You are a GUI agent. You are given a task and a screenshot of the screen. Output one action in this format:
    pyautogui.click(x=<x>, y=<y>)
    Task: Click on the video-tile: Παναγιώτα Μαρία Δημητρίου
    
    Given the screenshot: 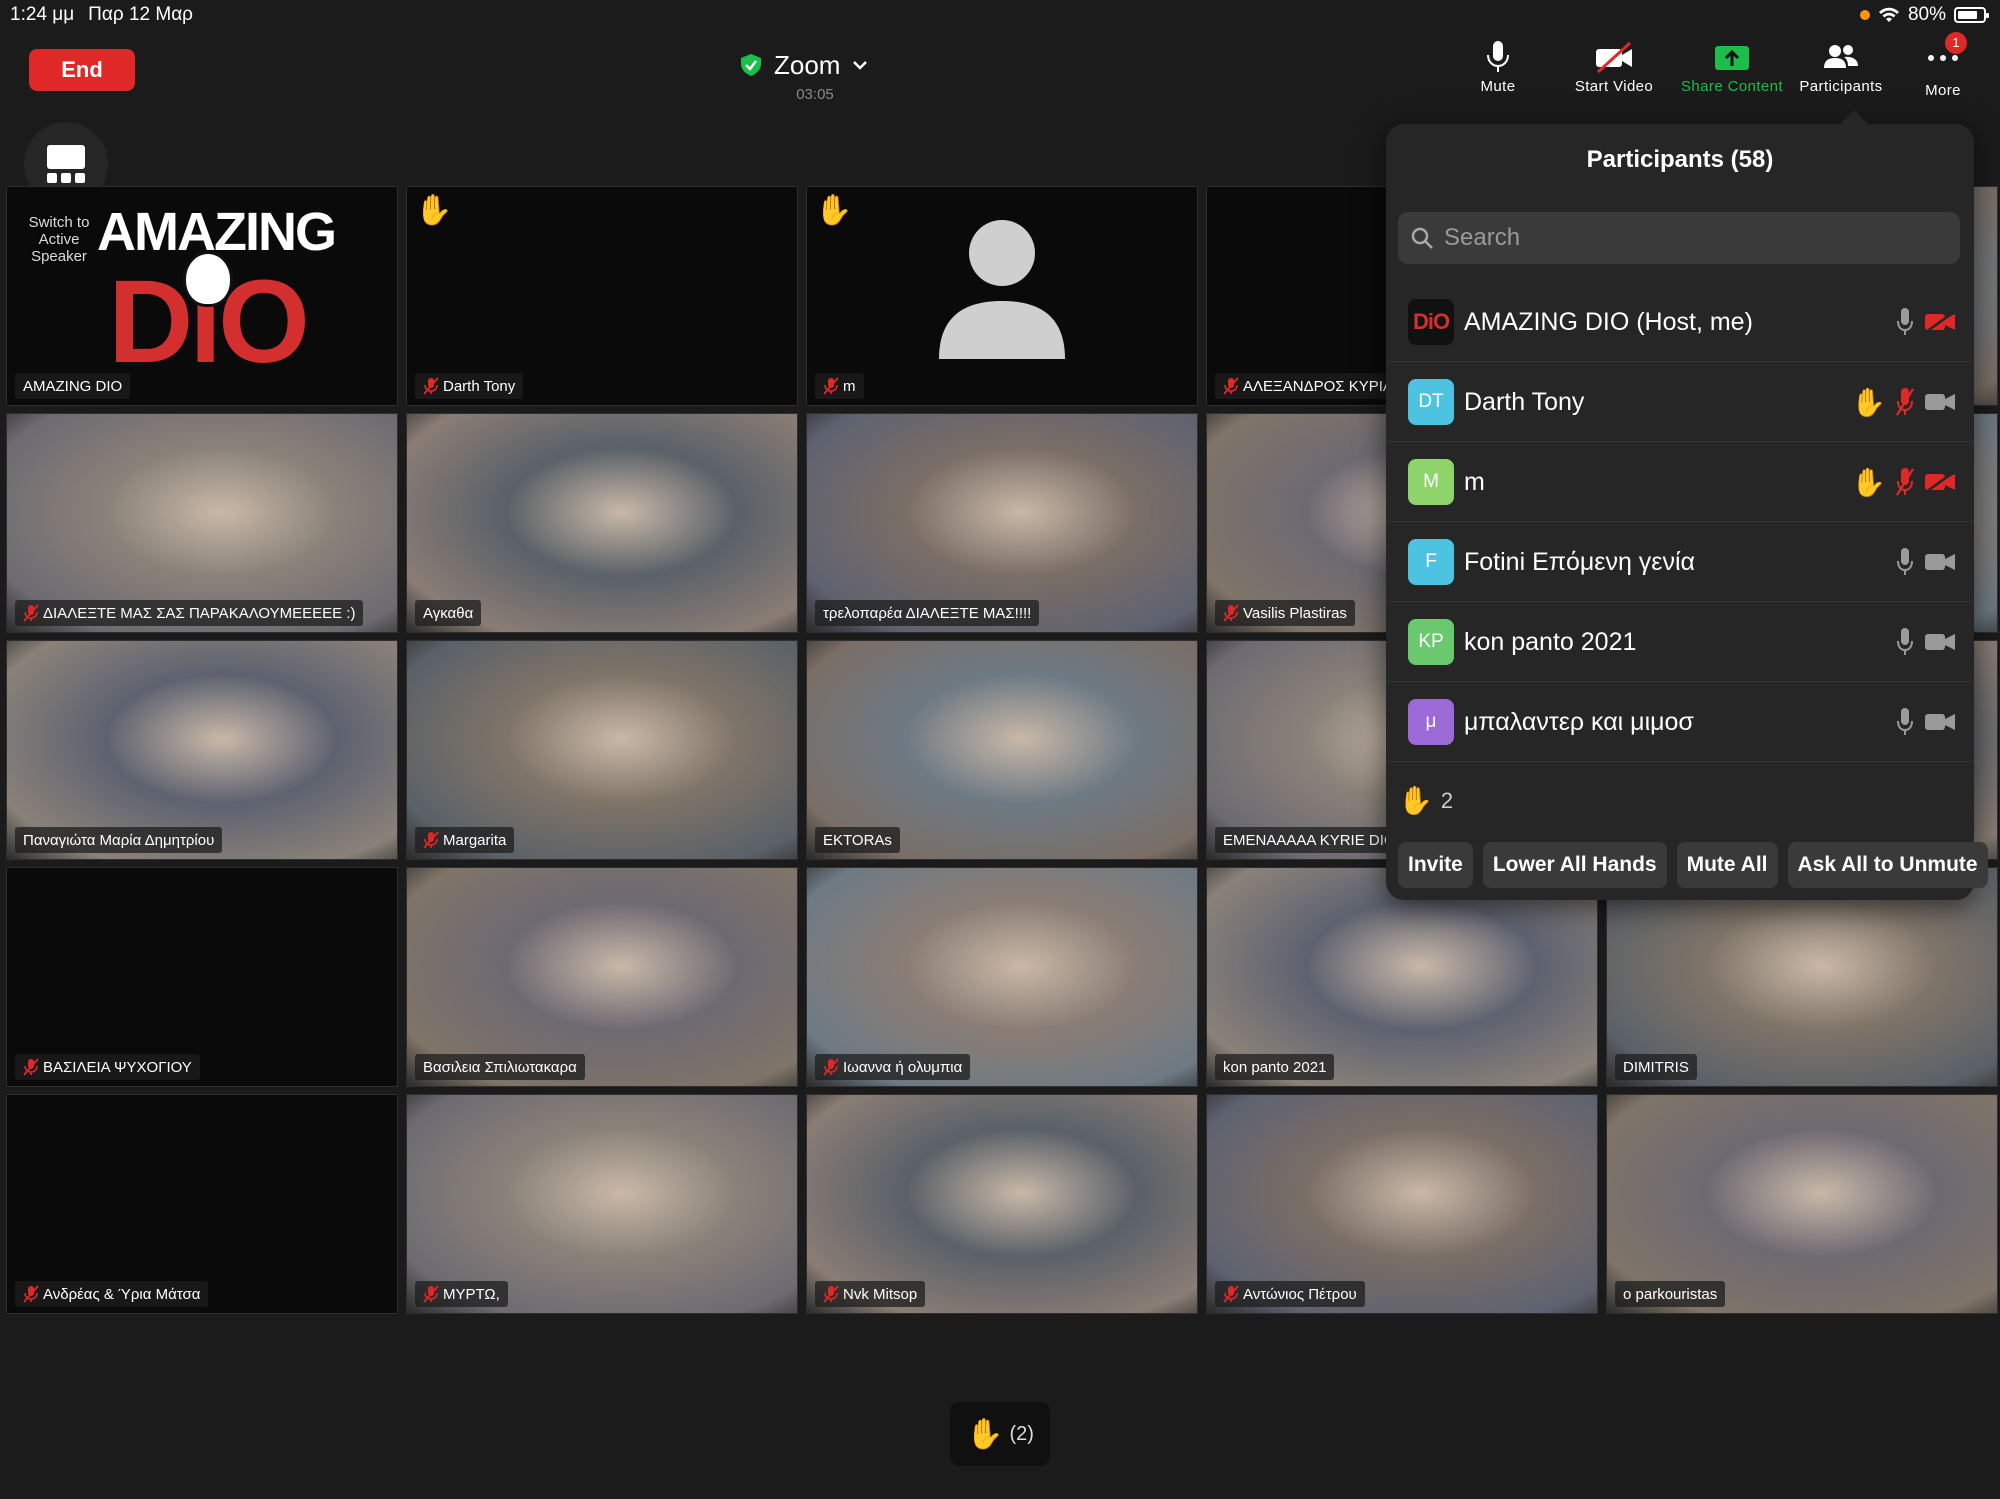 What is the action you would take?
    pyautogui.click(x=202, y=750)
    